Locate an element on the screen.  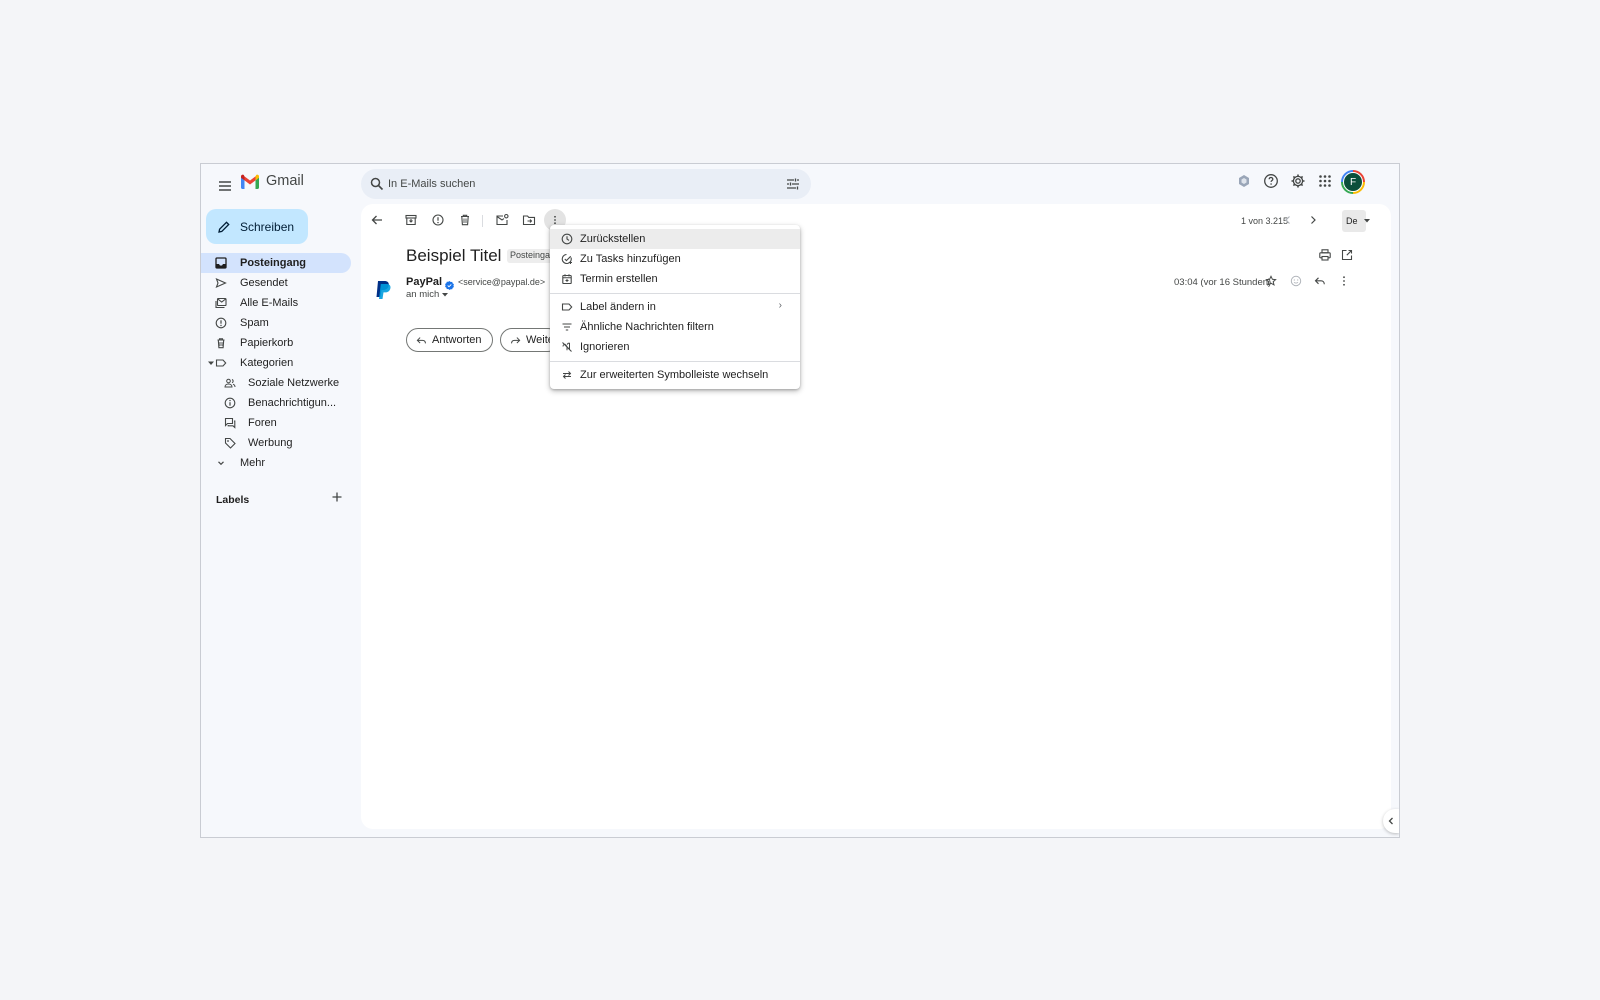
sidebar-item-label: Gesendet is located at coordinates (264, 283).